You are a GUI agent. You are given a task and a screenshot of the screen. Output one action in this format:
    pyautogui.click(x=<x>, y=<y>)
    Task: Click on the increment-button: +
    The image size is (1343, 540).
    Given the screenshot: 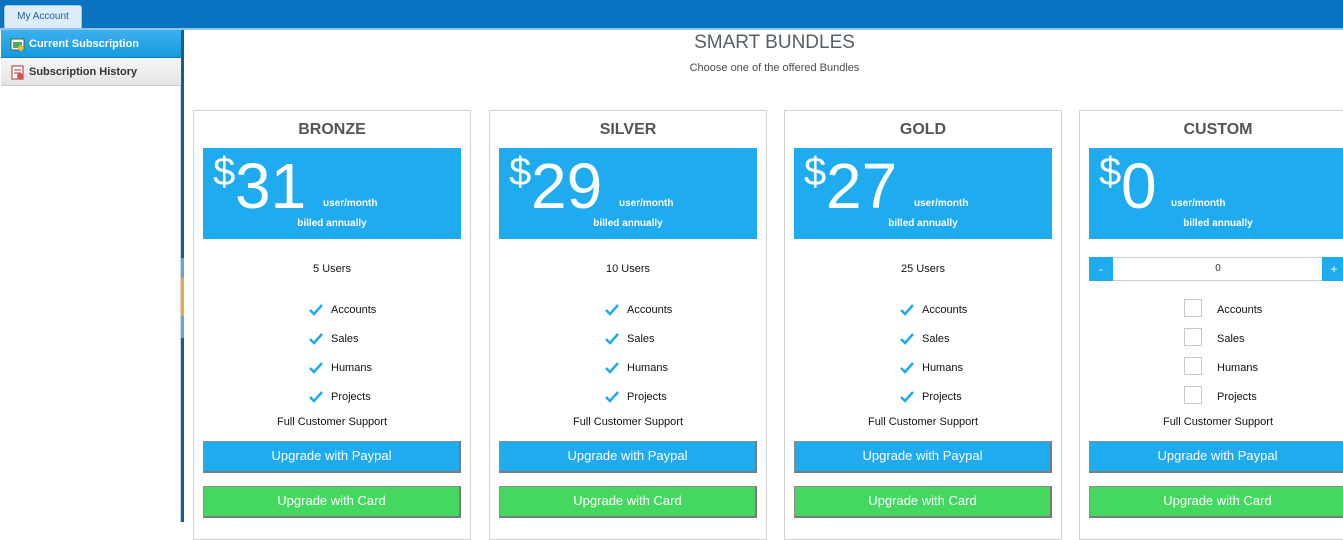 What is the action you would take?
    pyautogui.click(x=1332, y=269)
    